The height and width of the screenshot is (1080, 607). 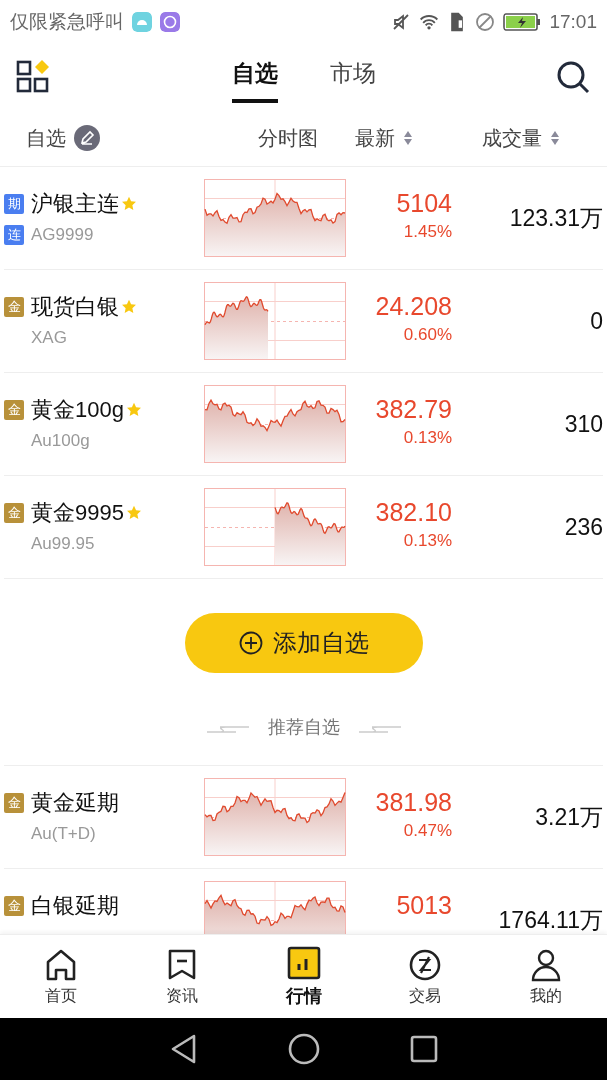 I want to click on instrument-code: Au100g, so click(x=61, y=441).